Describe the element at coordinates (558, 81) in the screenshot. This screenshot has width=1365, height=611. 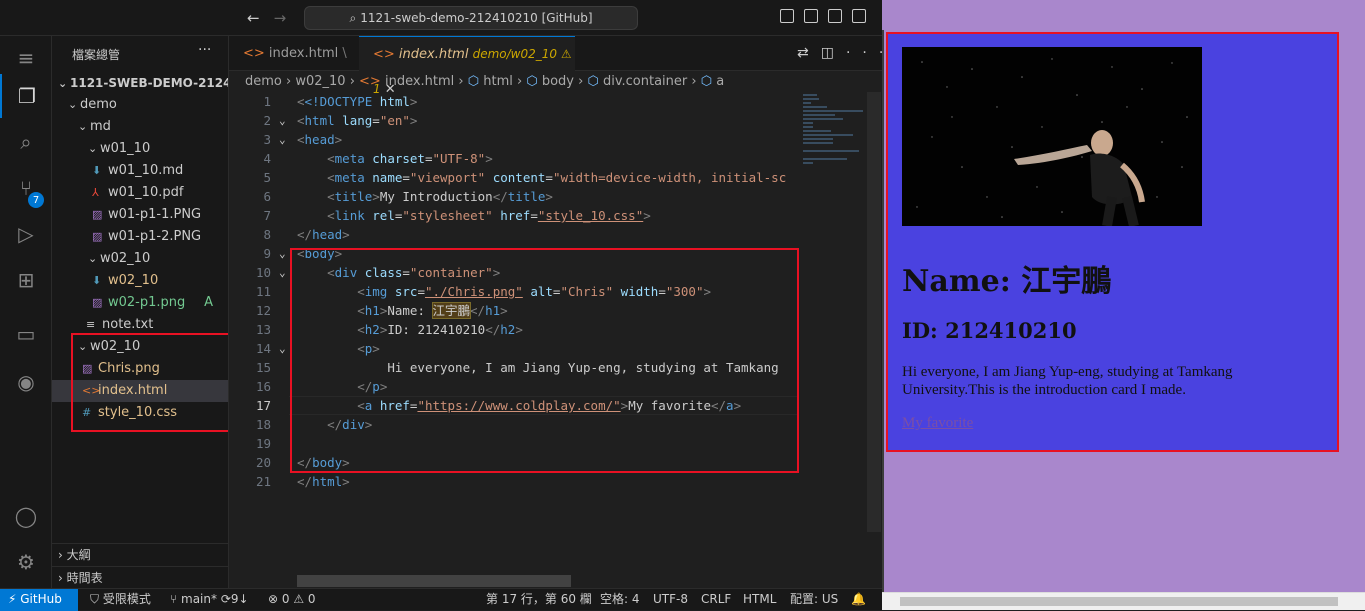
I see `crumb: body` at that location.